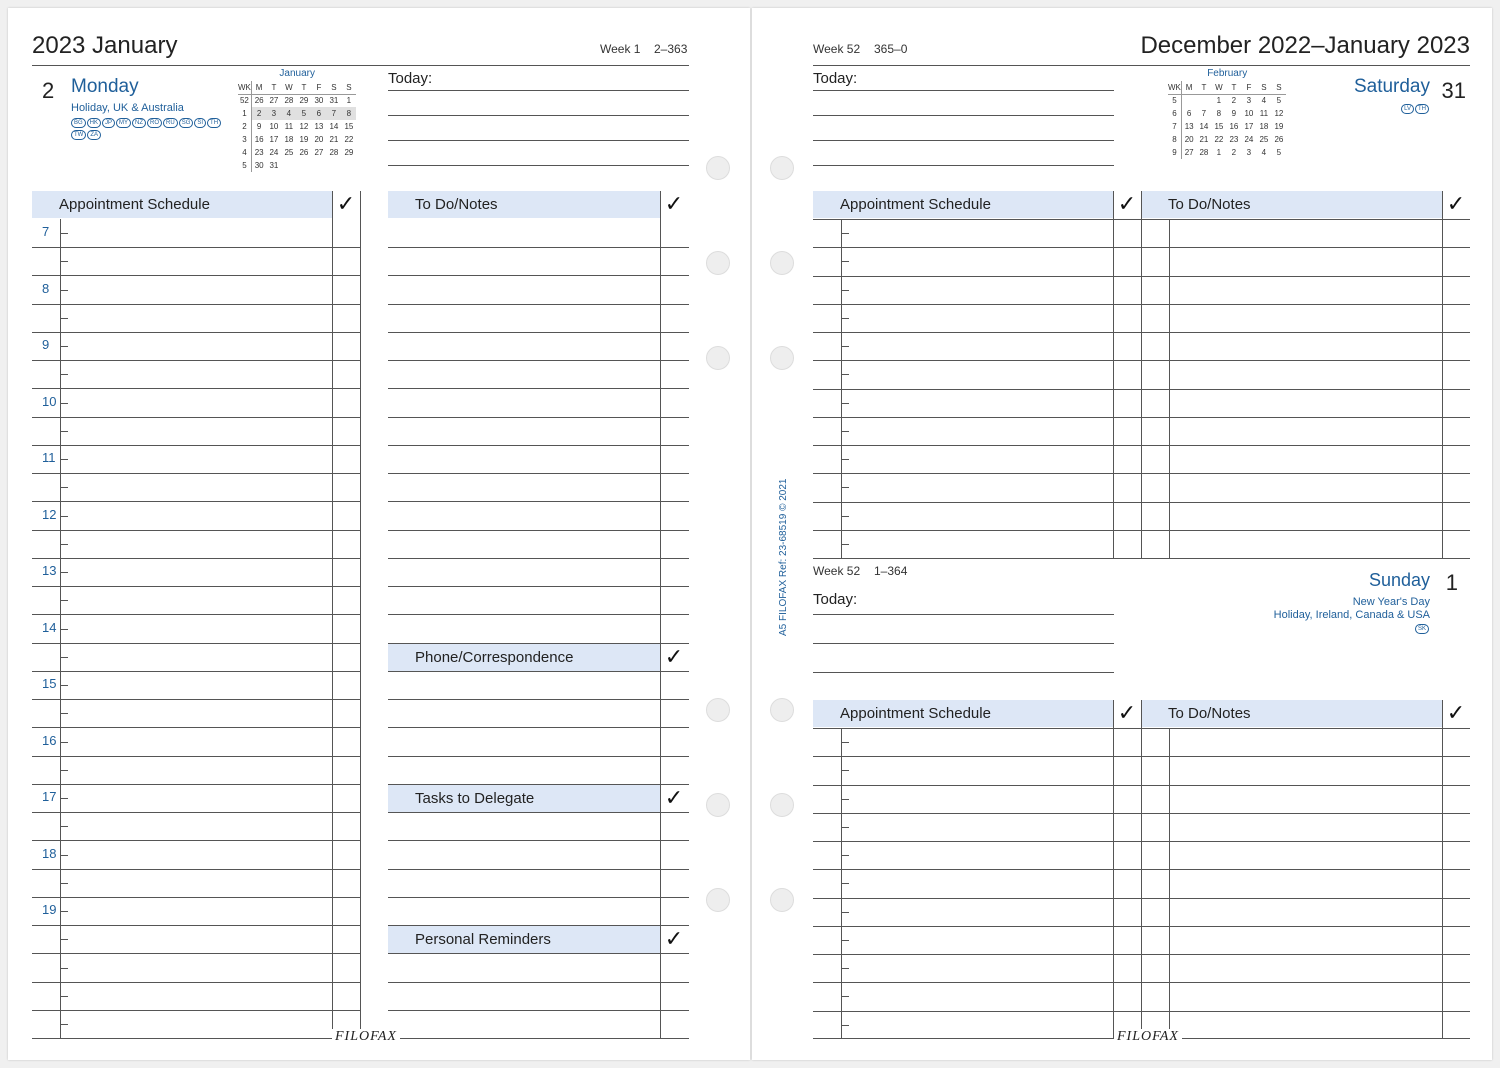 The width and height of the screenshot is (1500, 1068). Describe the element at coordinates (1305, 45) in the screenshot. I see `page-title: December 2022–January 2023` at that location.